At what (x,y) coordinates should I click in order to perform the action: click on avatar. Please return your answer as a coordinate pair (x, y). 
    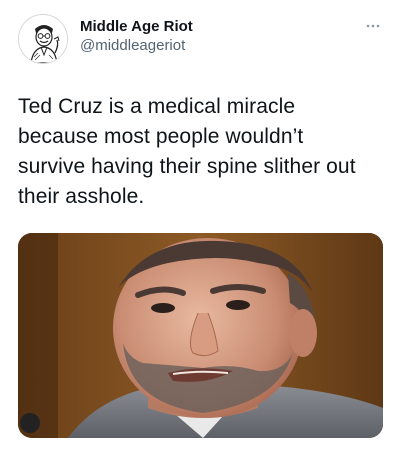
    Looking at the image, I should click on (43, 39).